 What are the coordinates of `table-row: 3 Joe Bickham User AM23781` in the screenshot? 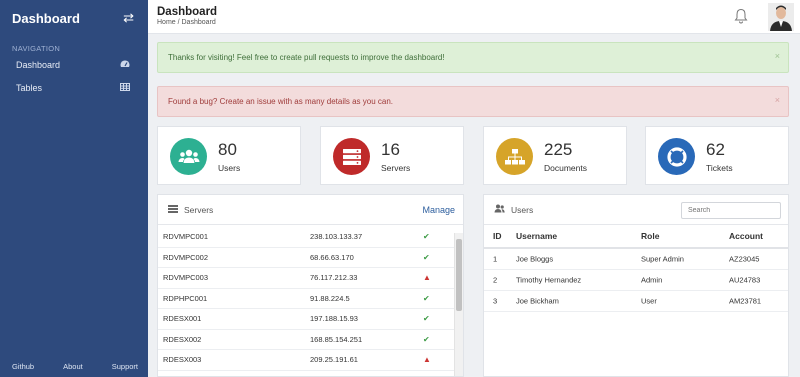 It's located at (636, 301).